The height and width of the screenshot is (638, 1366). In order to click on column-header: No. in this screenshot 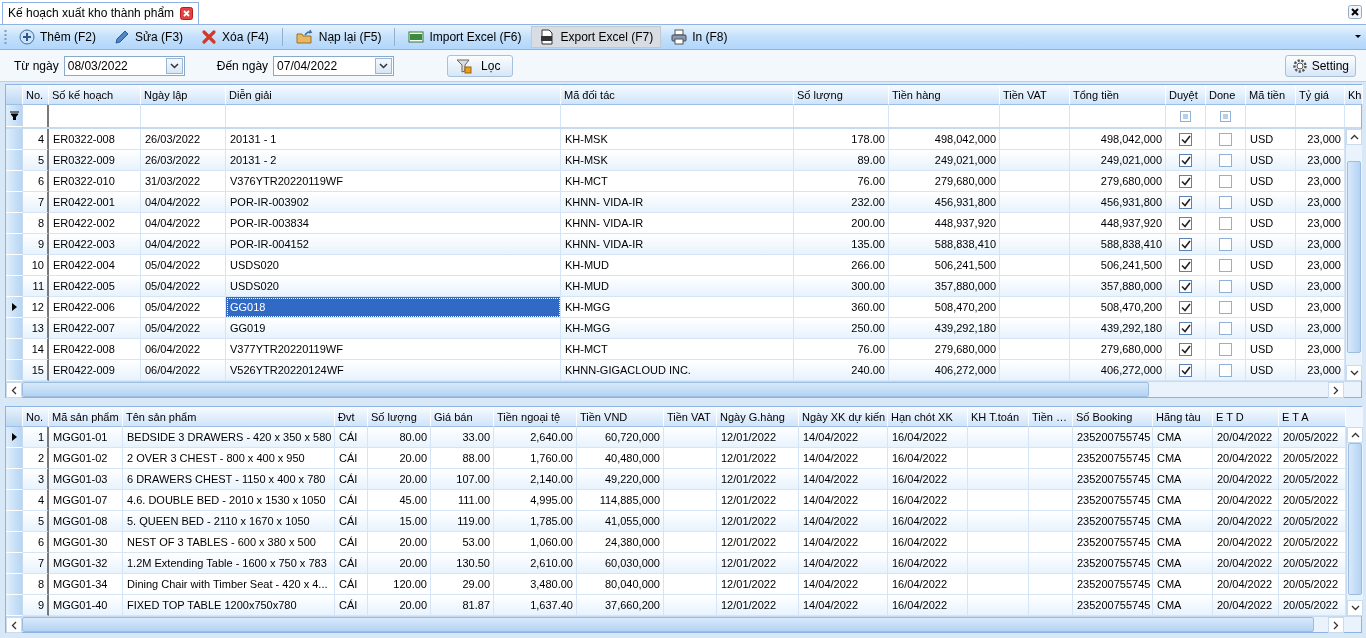, I will do `click(36, 417)`.